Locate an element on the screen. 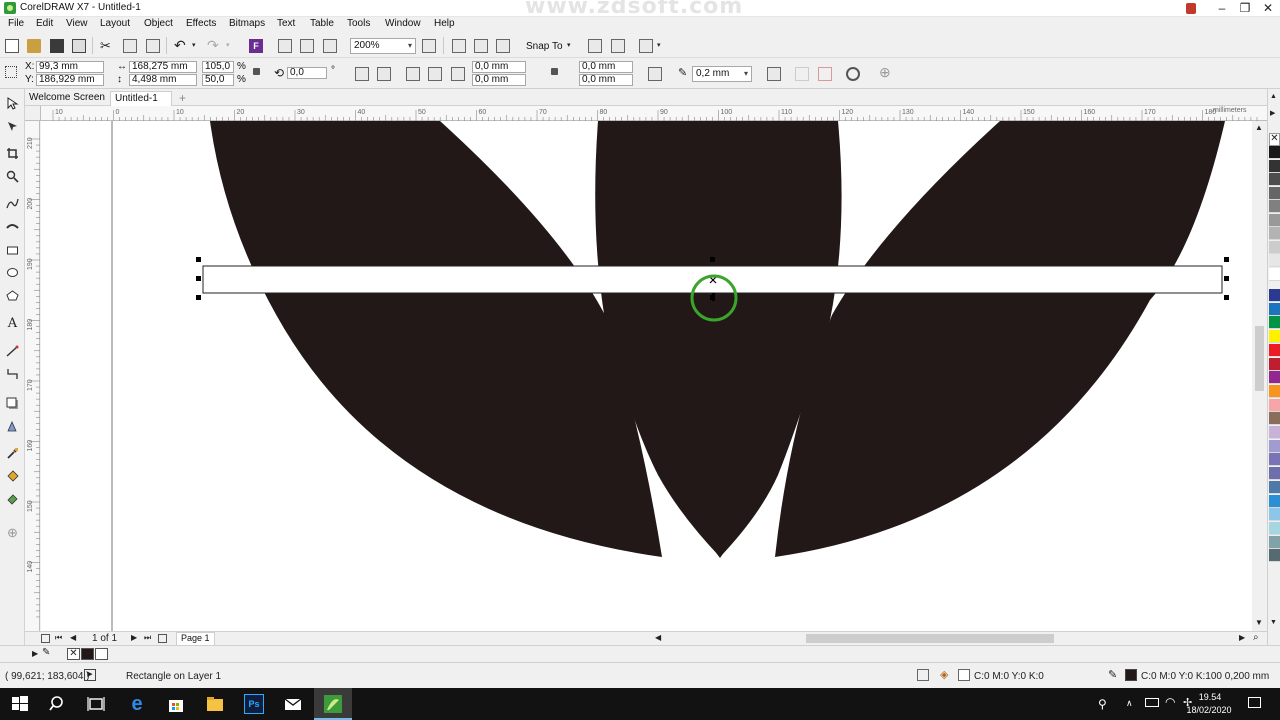  transparency-tool-icon is located at coordinates (12, 426).